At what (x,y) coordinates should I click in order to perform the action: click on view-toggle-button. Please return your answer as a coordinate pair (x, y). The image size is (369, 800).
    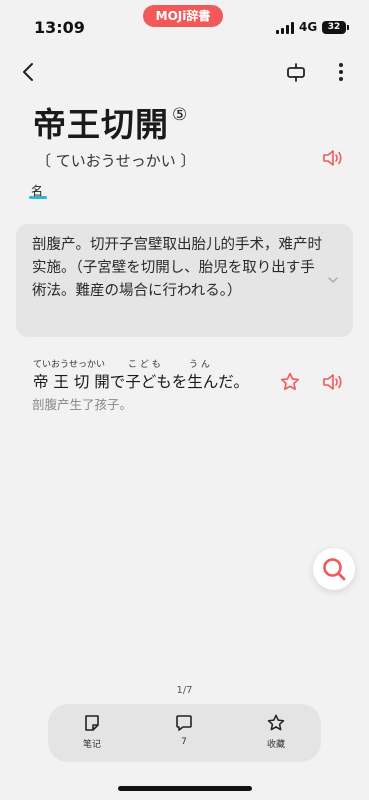
    Looking at the image, I should click on (296, 72).